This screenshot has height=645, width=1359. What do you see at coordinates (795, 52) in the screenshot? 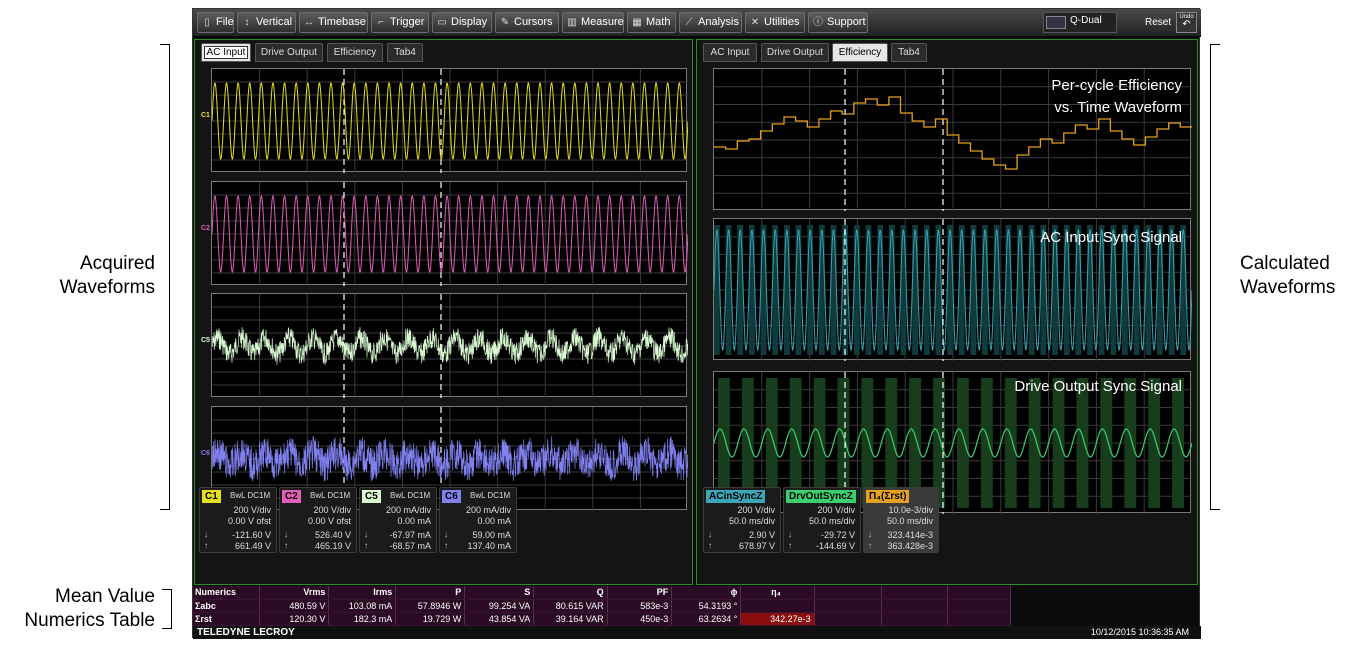
I see `right-tab-drive-output: Drive Output` at bounding box center [795, 52].